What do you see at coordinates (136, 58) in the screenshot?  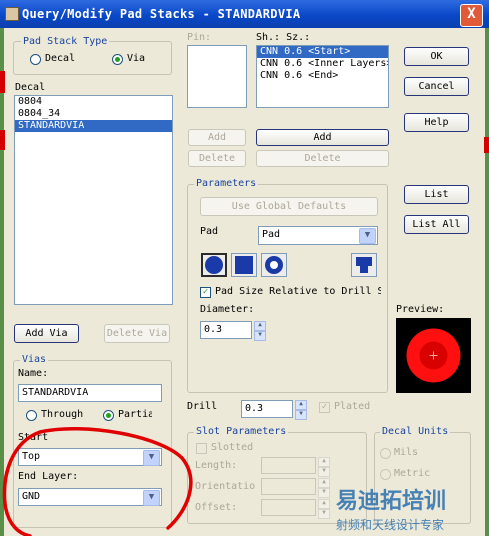 I see `radio-via-label: Via` at bounding box center [136, 58].